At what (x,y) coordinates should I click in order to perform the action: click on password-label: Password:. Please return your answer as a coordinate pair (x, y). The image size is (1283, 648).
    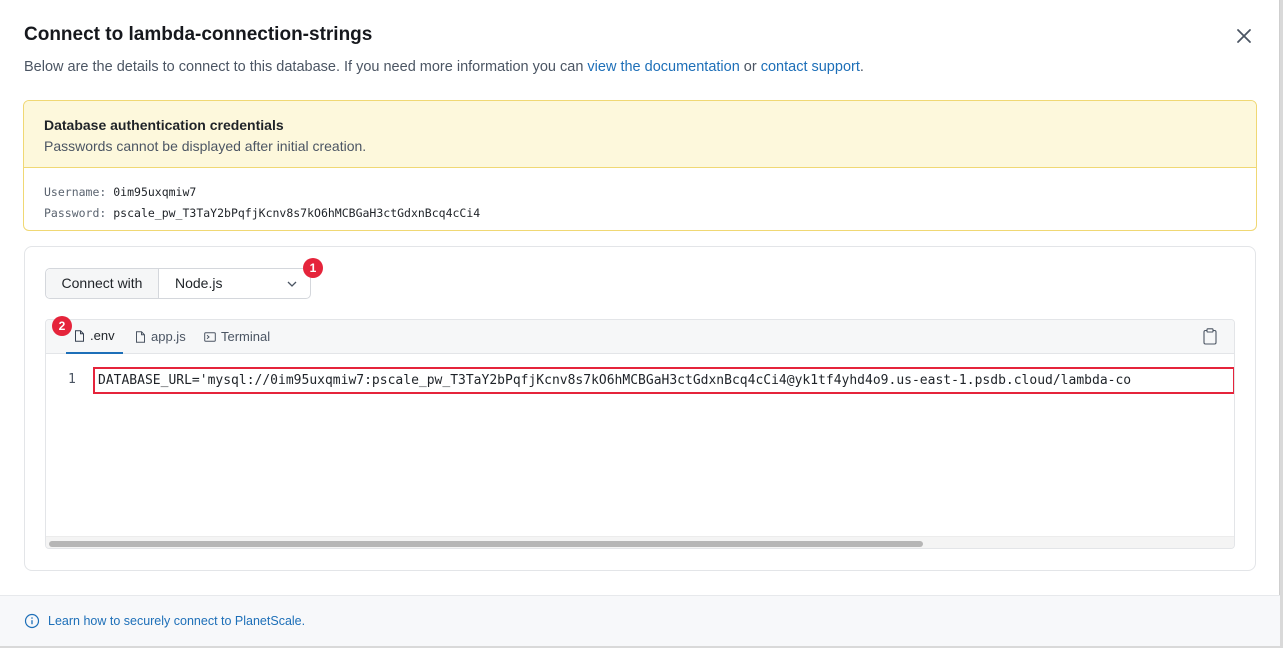
    Looking at the image, I should click on (75, 213).